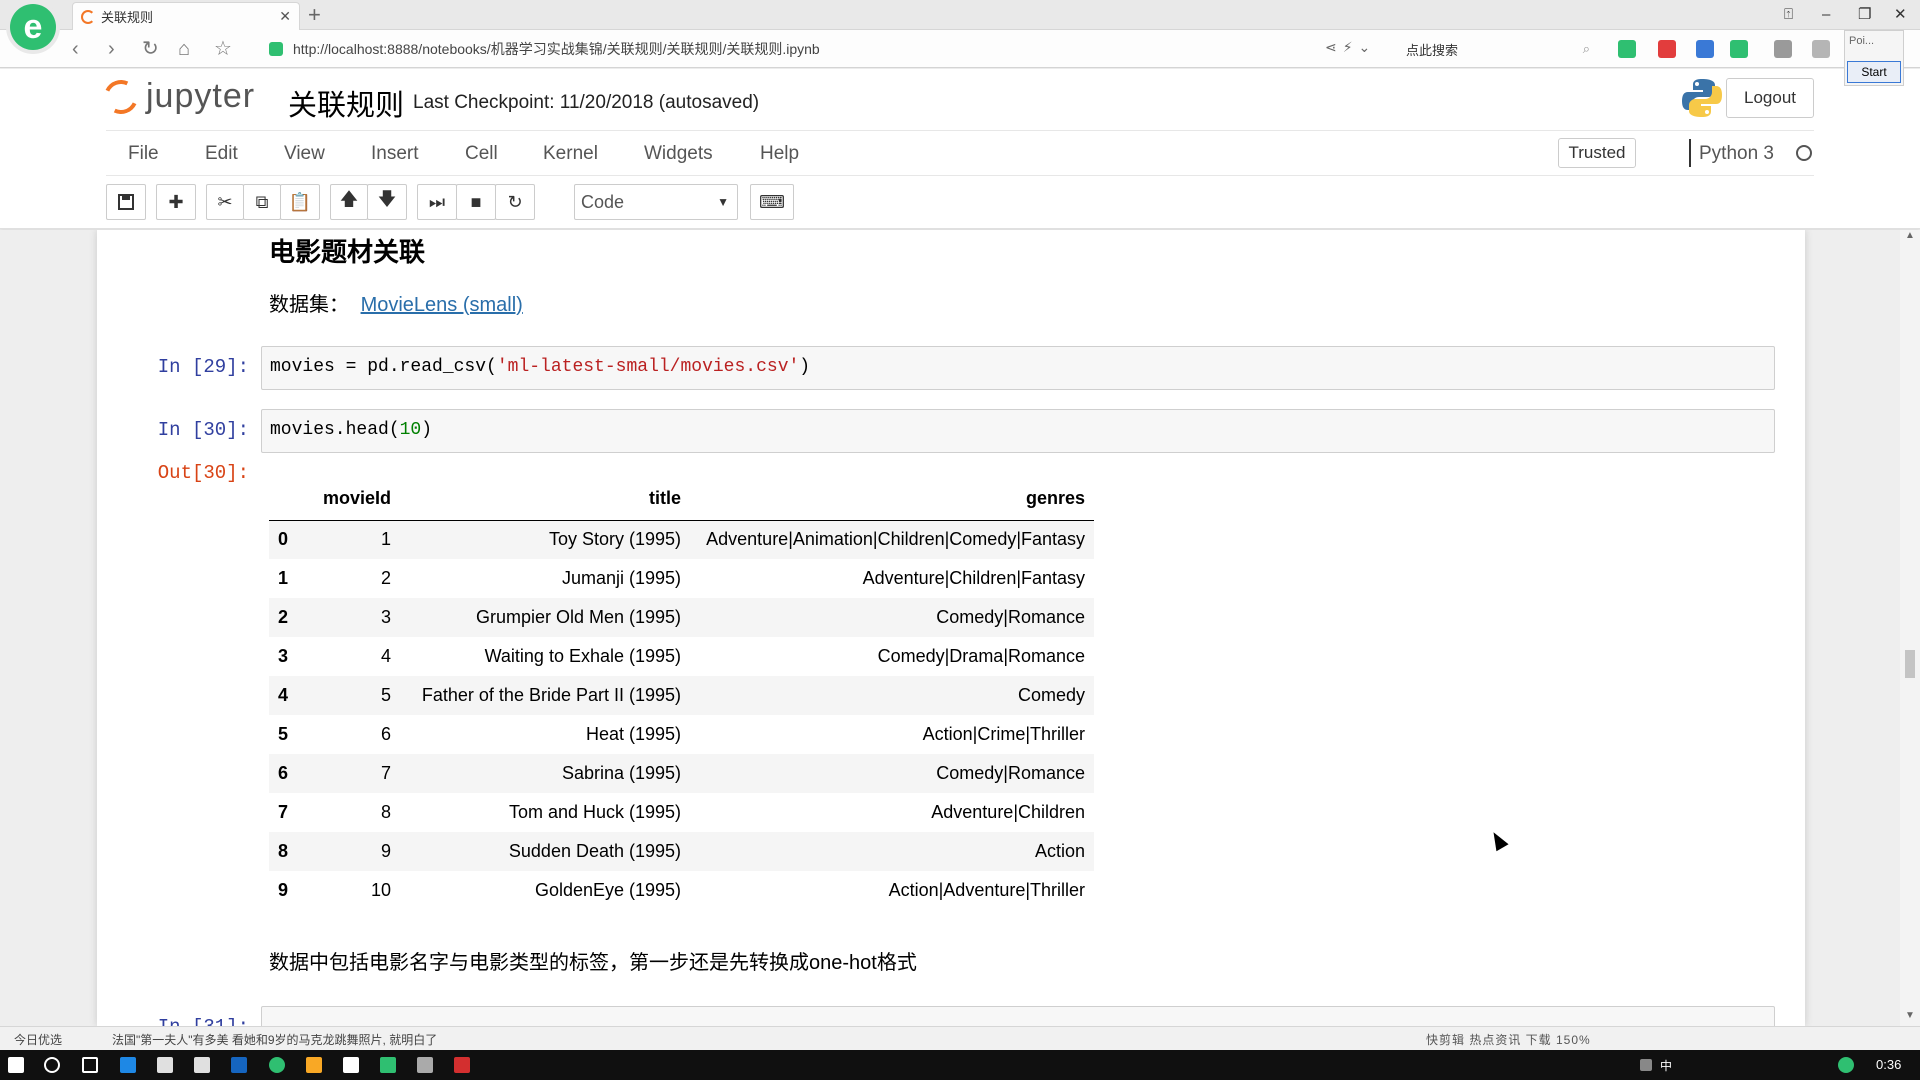 Image resolution: width=1920 pixels, height=1080 pixels. Describe the element at coordinates (1846, 1065) in the screenshot. I see `notification-badge-icon` at that location.